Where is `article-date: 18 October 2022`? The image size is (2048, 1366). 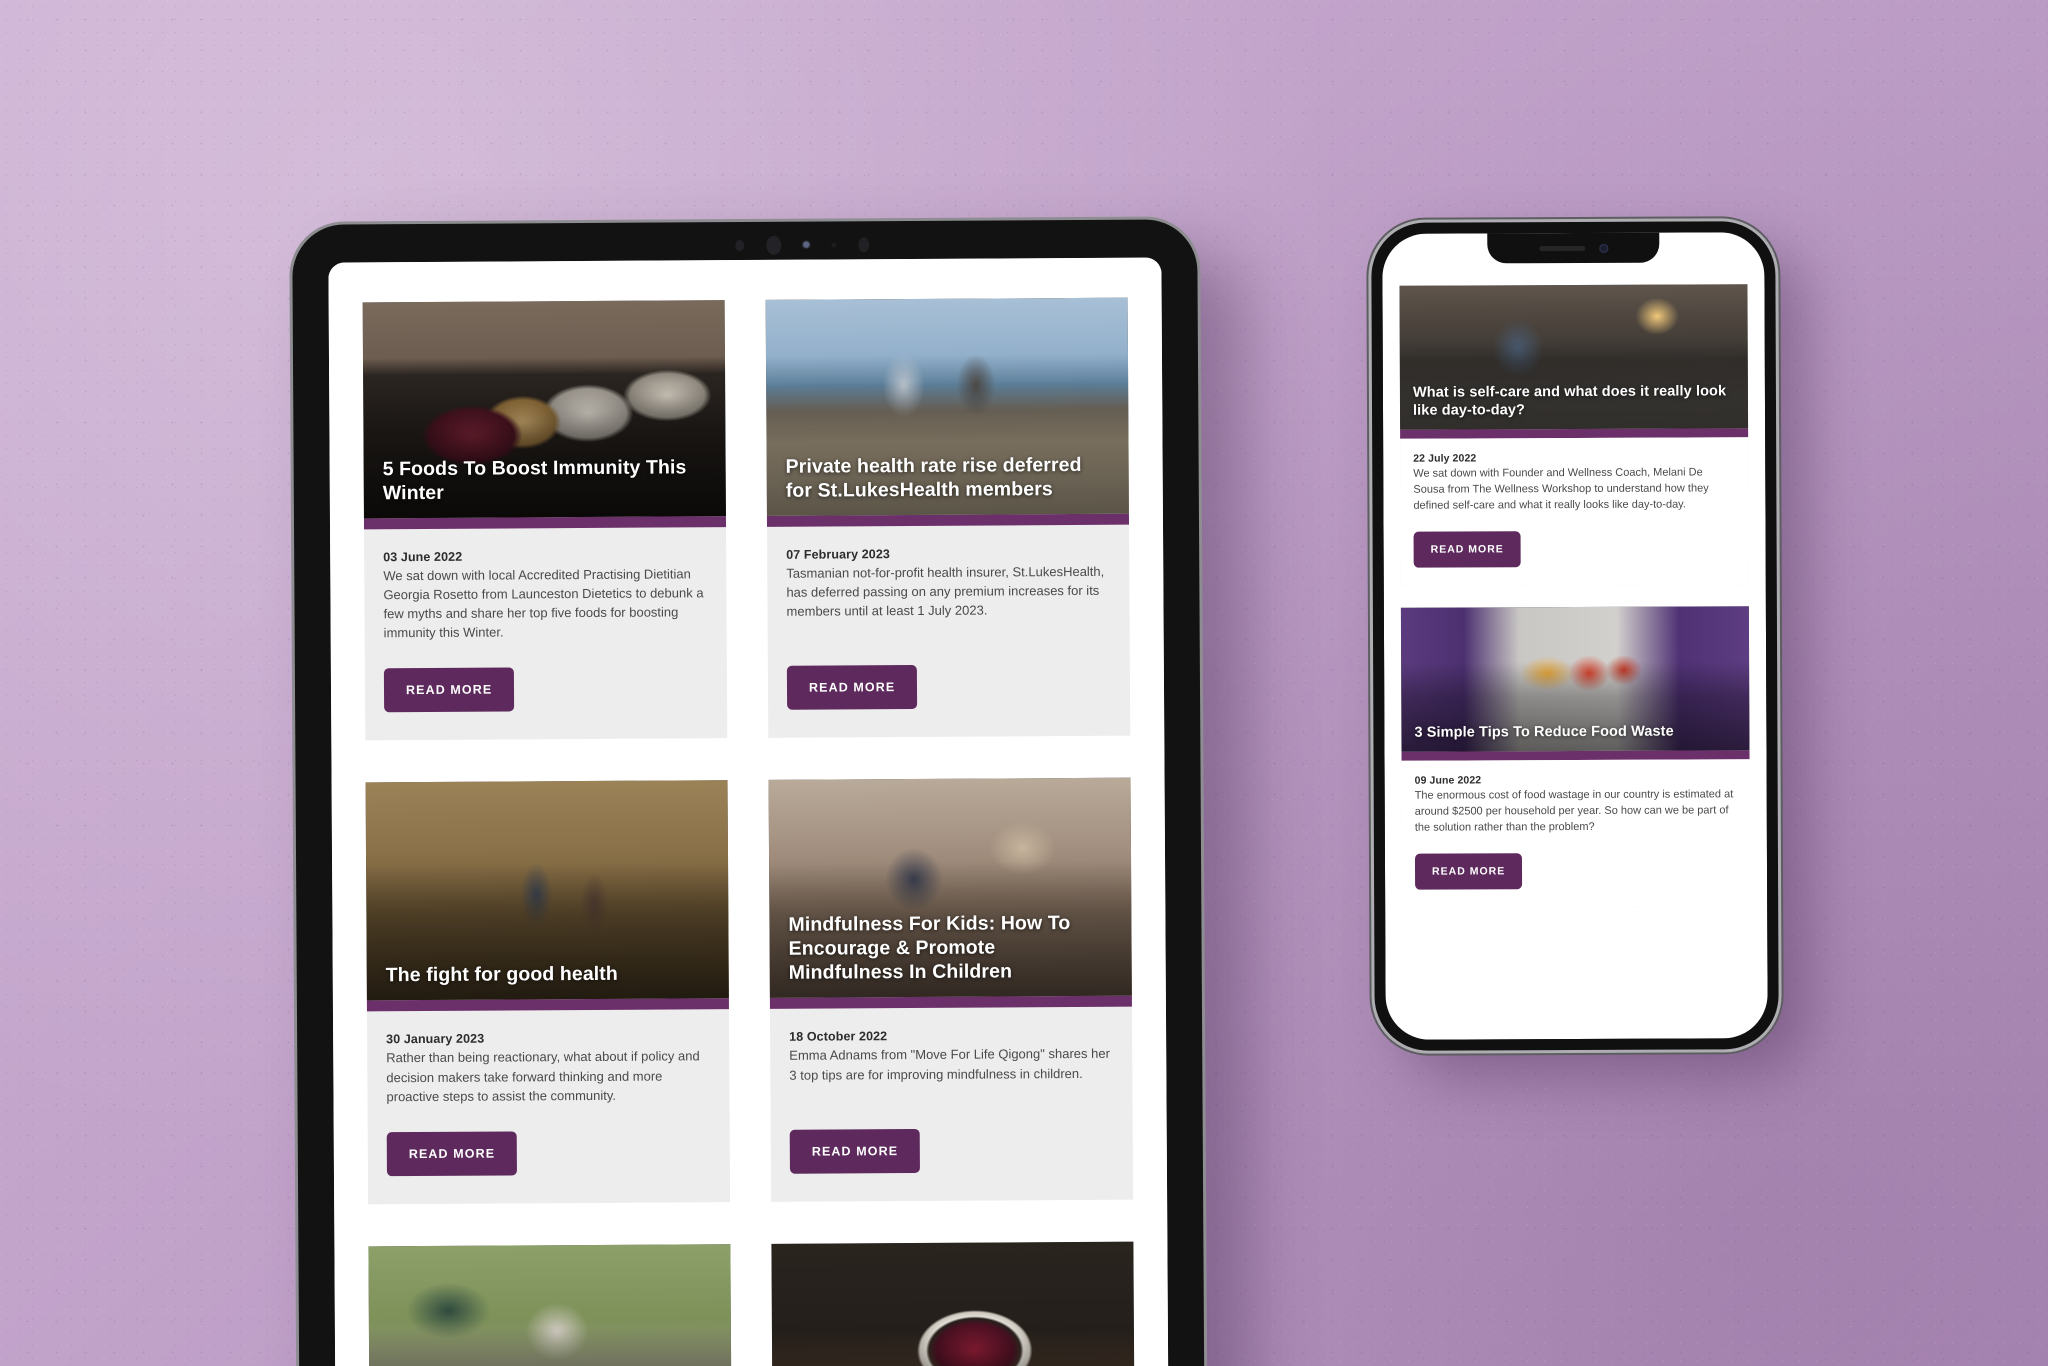 article-date: 18 October 2022 is located at coordinates (838, 1037).